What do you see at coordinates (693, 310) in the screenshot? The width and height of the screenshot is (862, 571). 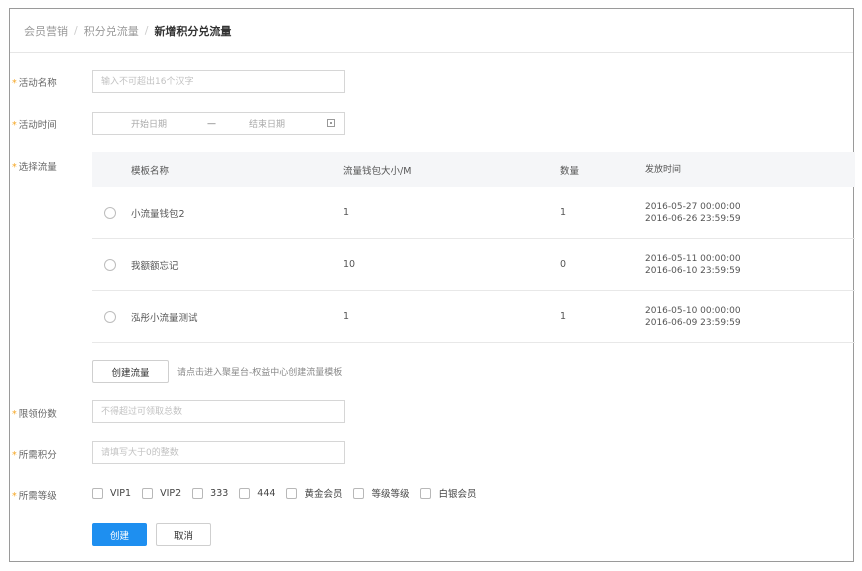 I see `issue-time-start: 2016-05-10 00:00:00` at bounding box center [693, 310].